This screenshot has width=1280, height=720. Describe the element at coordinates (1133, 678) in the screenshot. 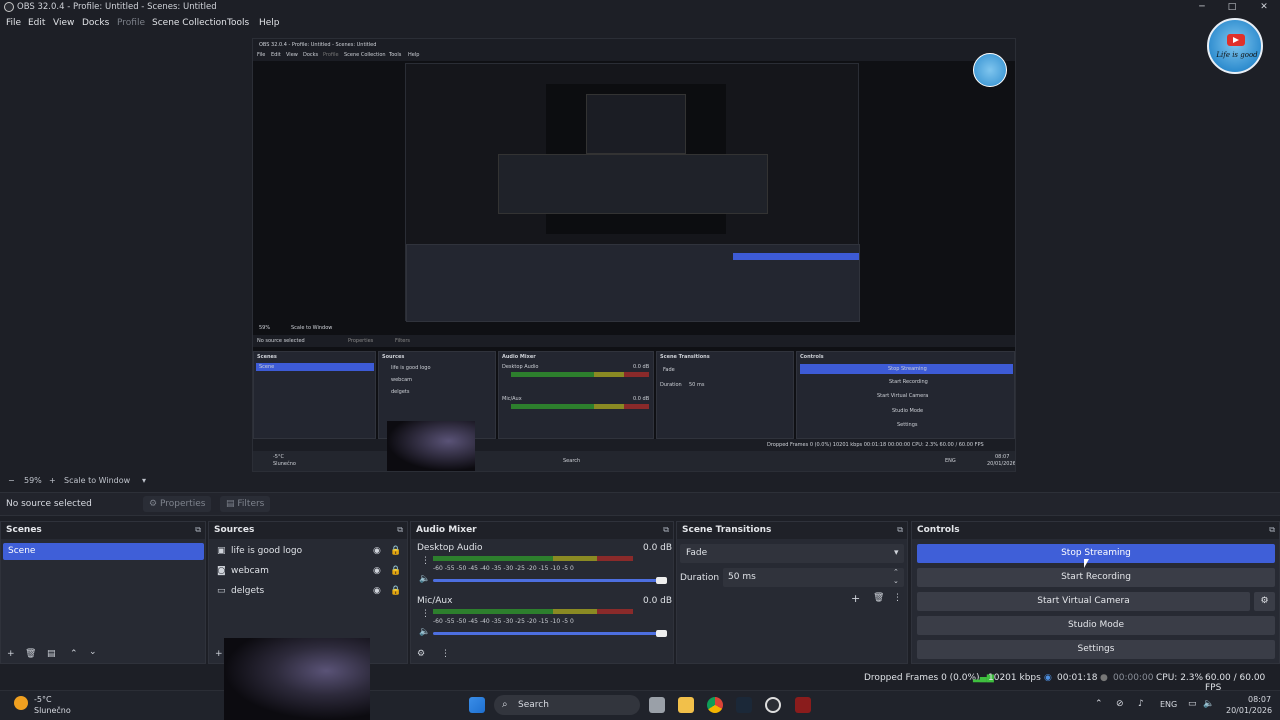

I see `record-time: 00:00:00` at that location.